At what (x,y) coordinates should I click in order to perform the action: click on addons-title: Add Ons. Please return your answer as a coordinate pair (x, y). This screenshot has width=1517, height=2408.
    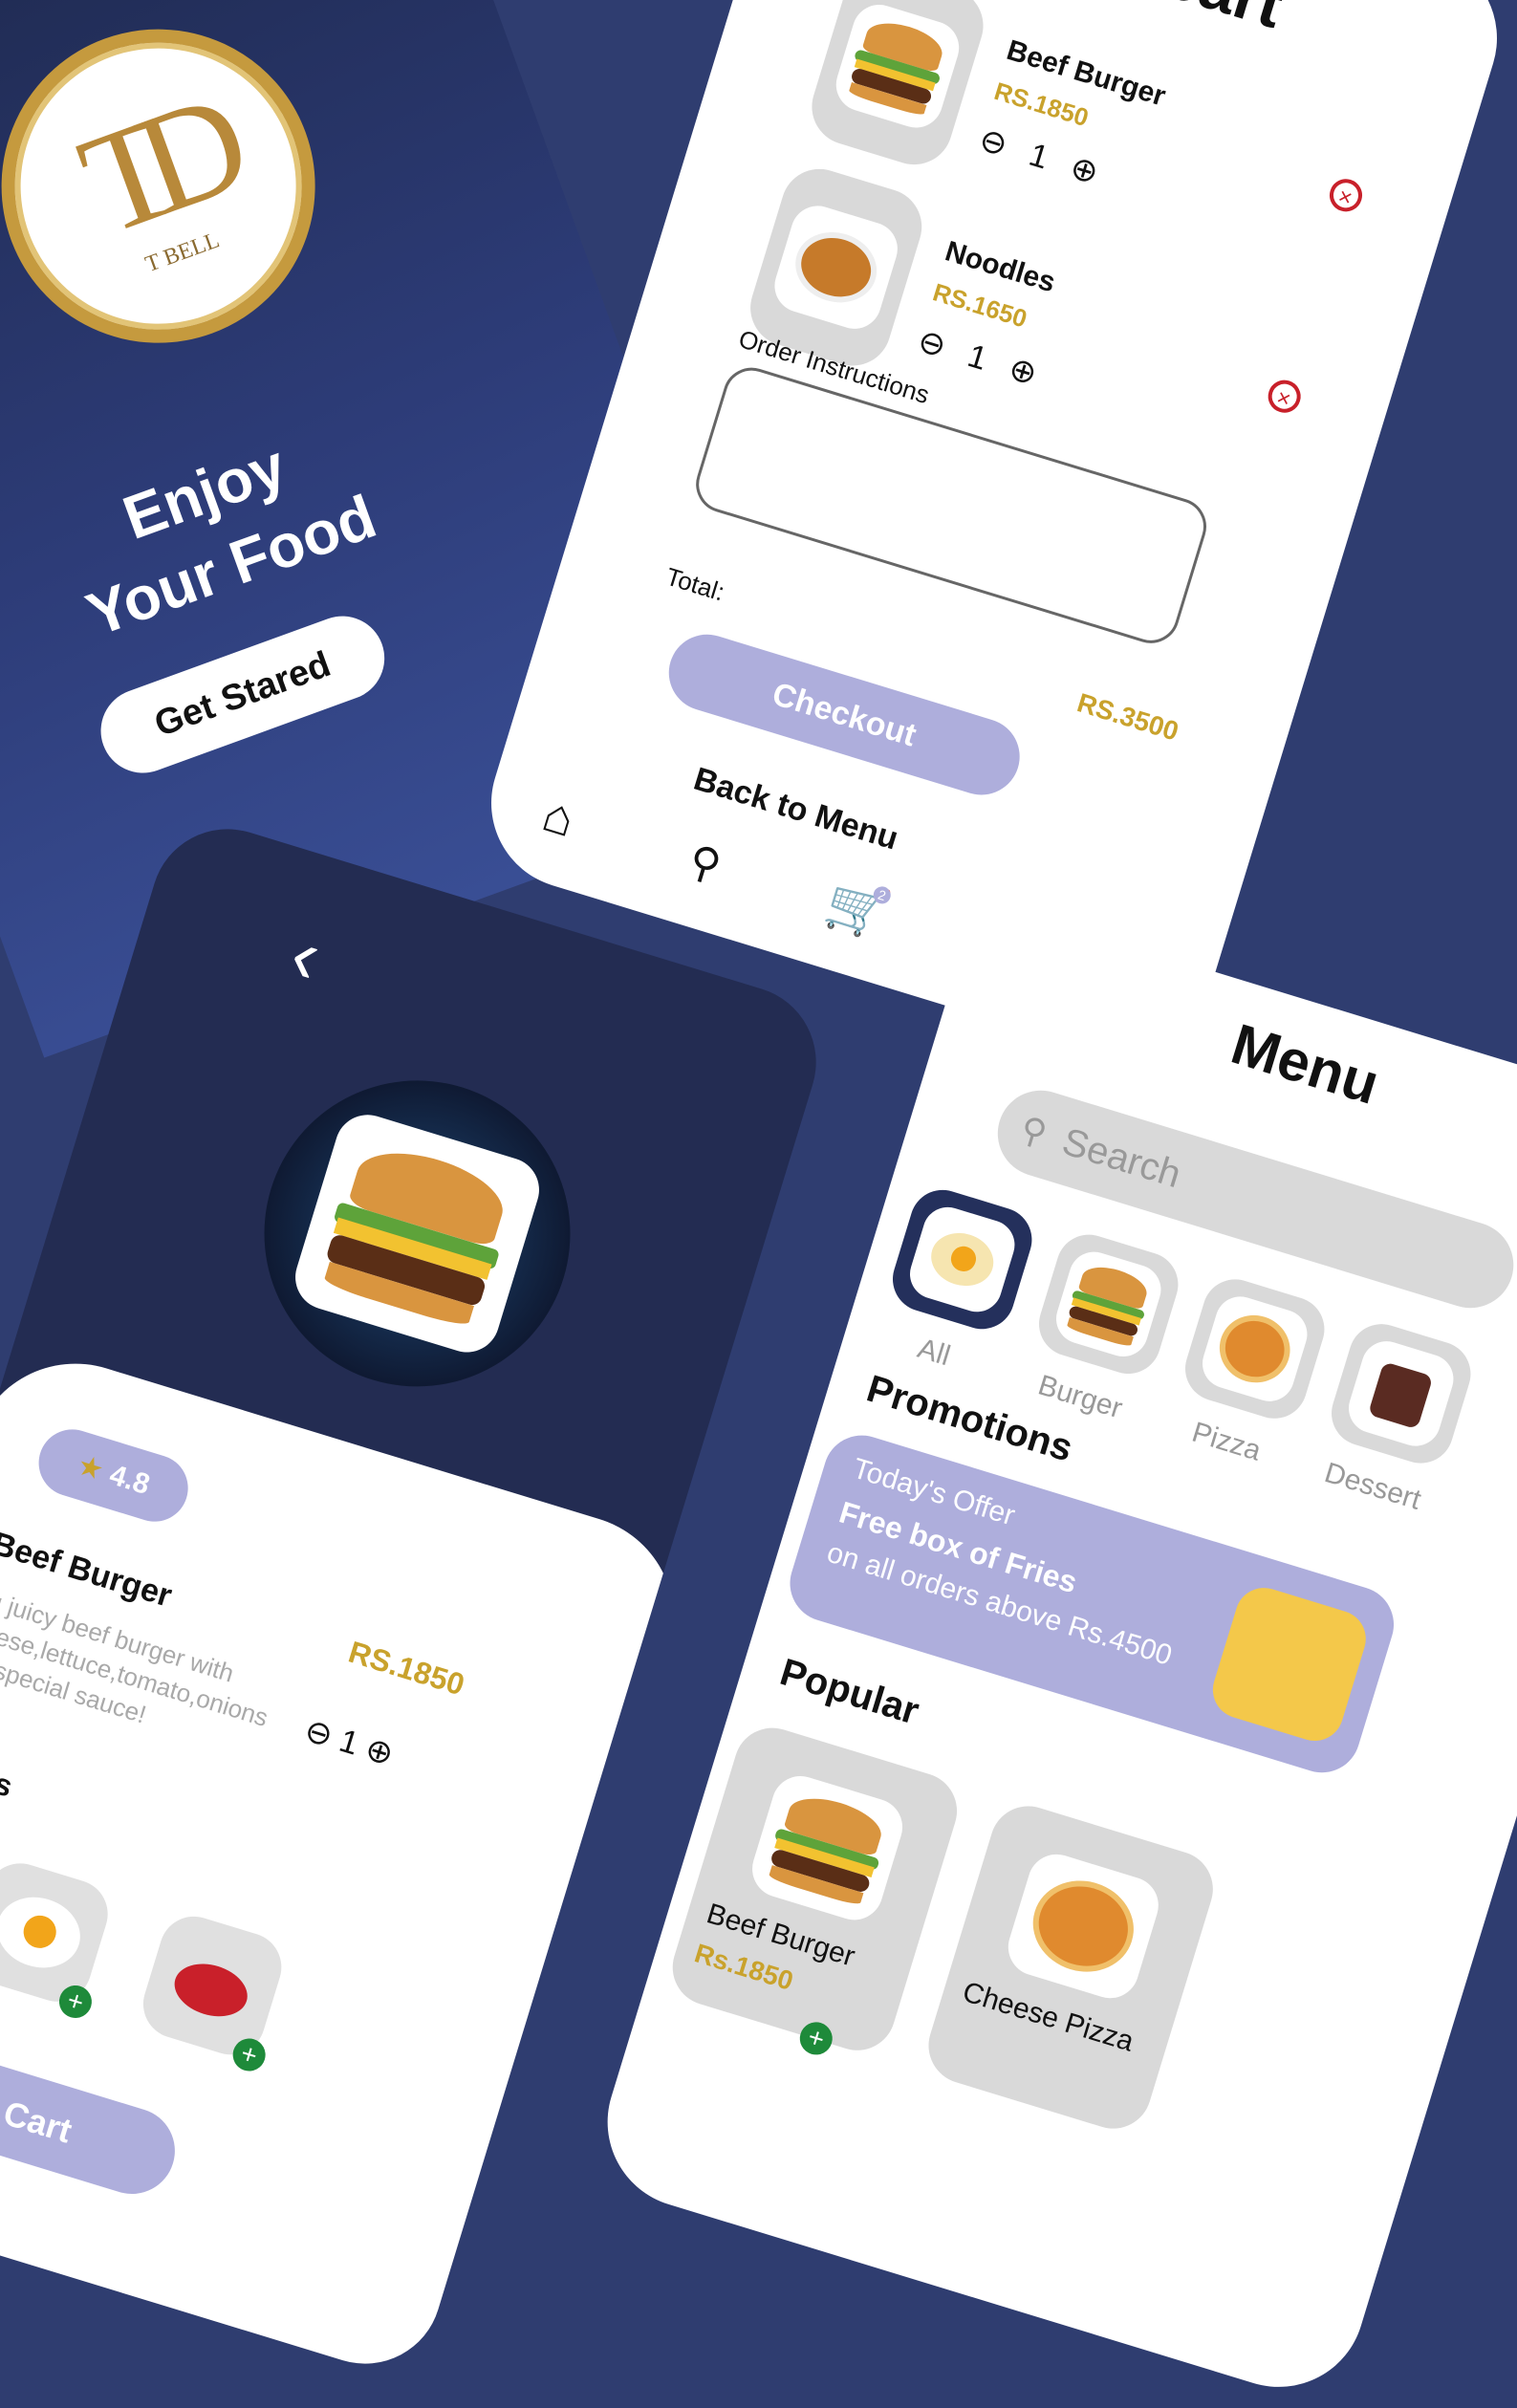
    Looking at the image, I should click on (8, 1768).